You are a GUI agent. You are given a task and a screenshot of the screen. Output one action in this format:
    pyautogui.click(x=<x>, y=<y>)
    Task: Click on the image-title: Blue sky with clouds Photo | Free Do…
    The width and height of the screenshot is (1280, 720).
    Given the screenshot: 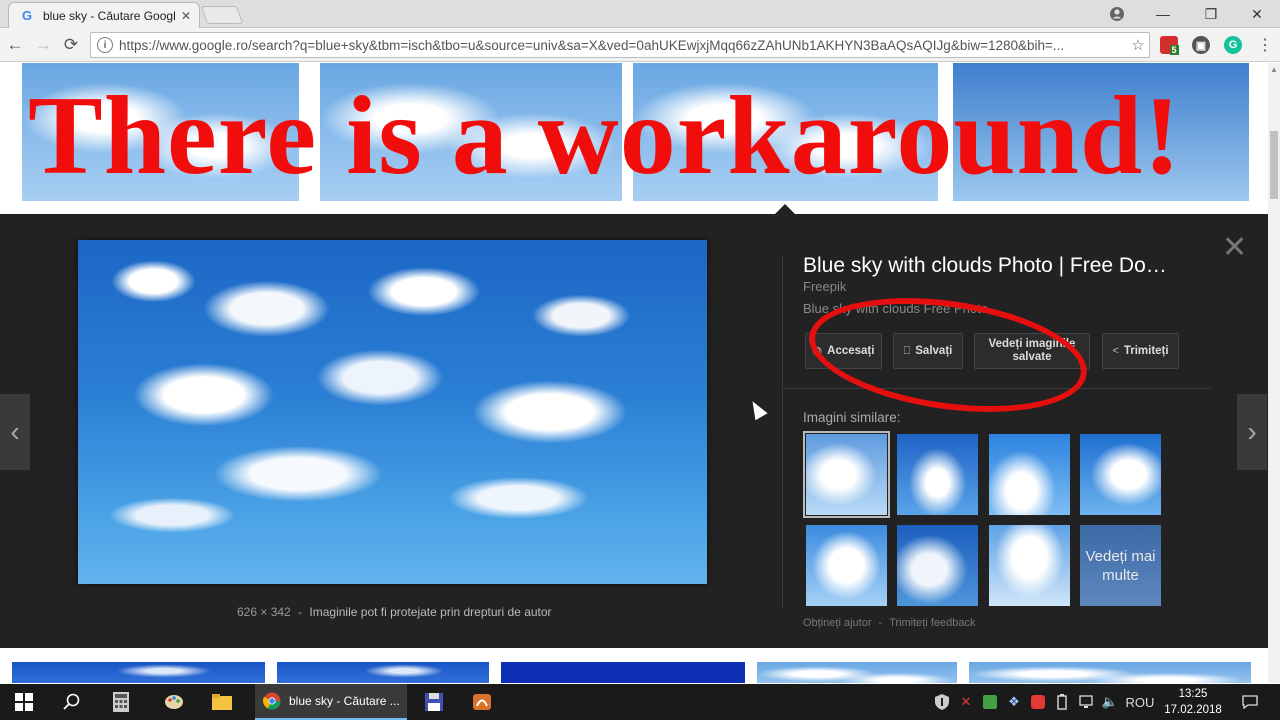 What is the action you would take?
    pyautogui.click(x=985, y=266)
    